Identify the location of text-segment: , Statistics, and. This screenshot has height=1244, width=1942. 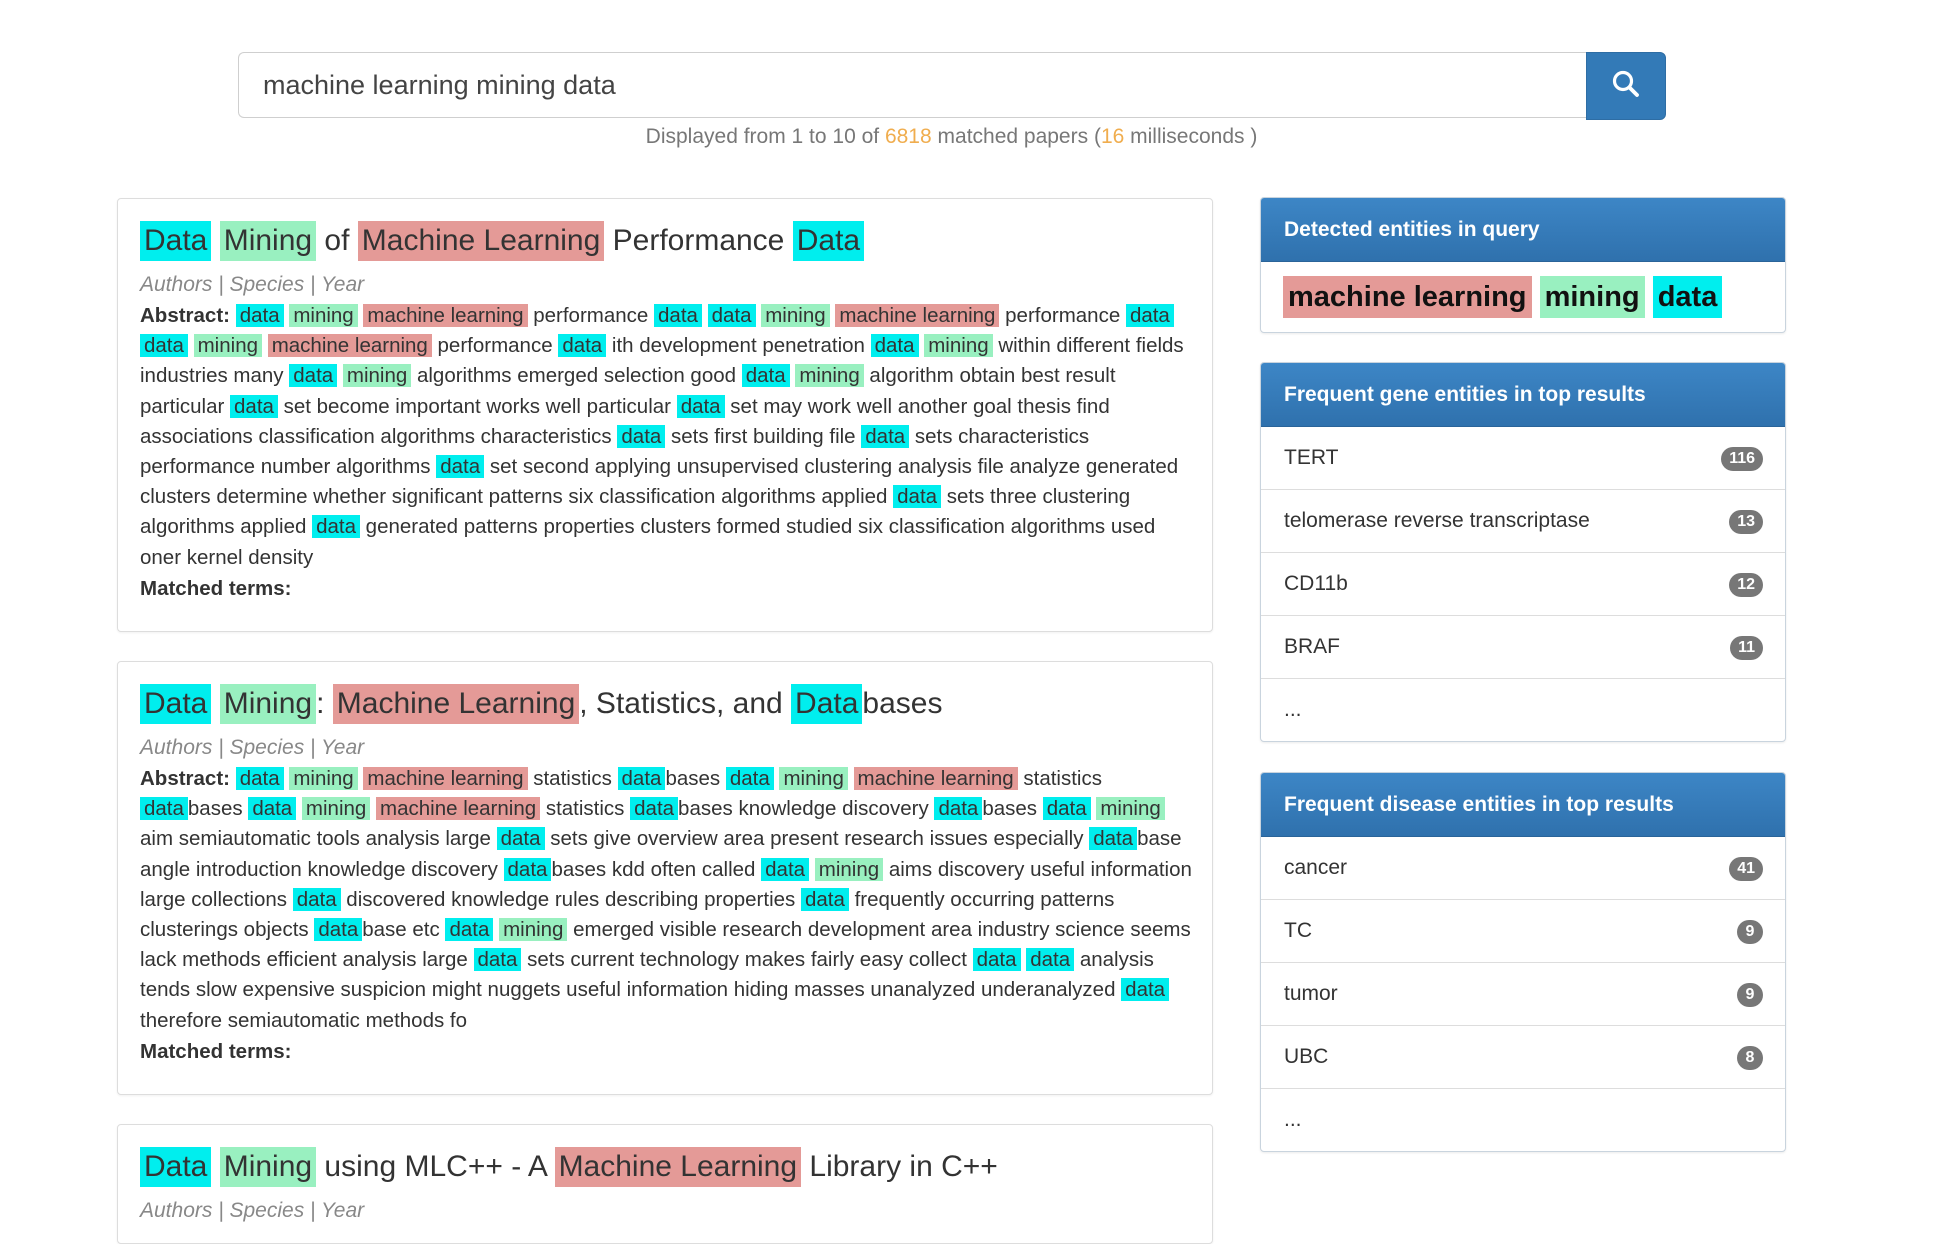
(685, 703).